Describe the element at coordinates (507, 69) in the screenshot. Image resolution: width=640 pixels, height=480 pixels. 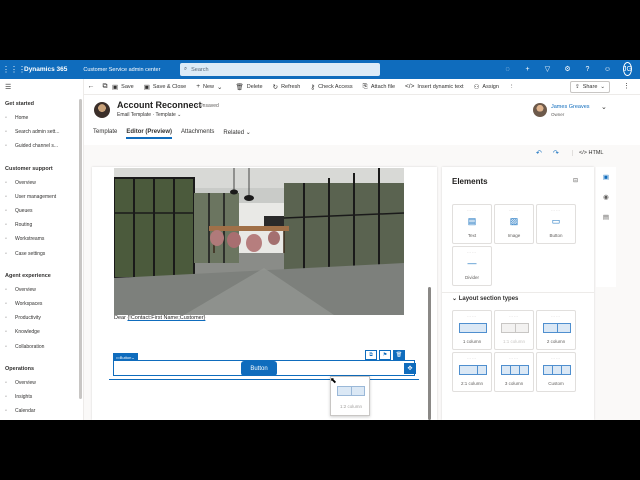
I see `lightbulb-icon: ◌` at that location.